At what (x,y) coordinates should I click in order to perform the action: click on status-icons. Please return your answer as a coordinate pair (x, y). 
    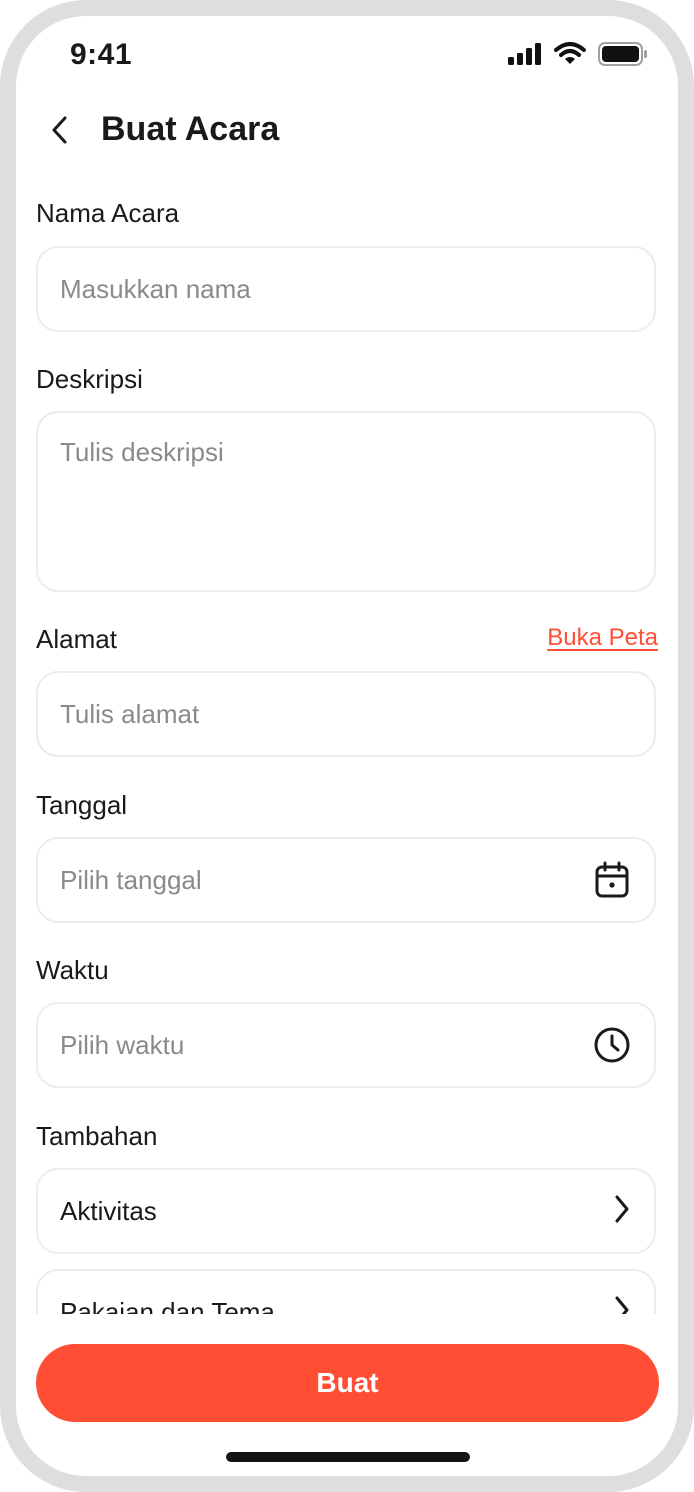
    Looking at the image, I should click on (578, 56).